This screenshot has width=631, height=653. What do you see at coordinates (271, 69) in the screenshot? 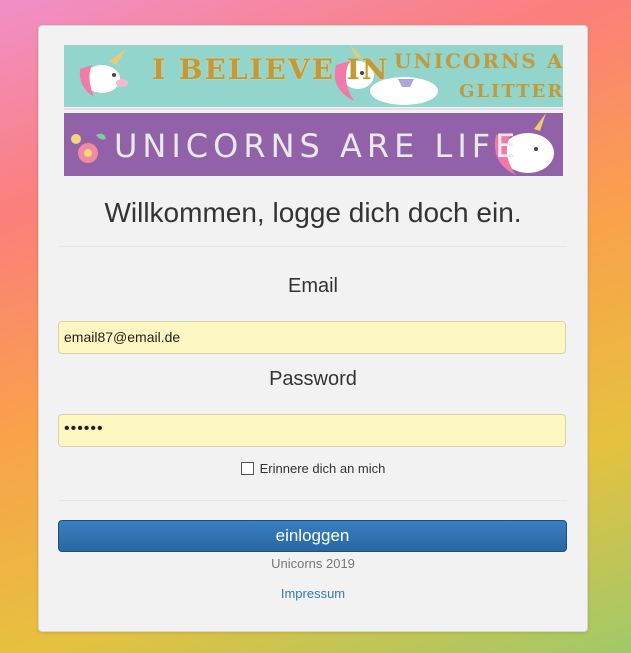
I see `banner-text-believe: I BELIEVE IN` at bounding box center [271, 69].